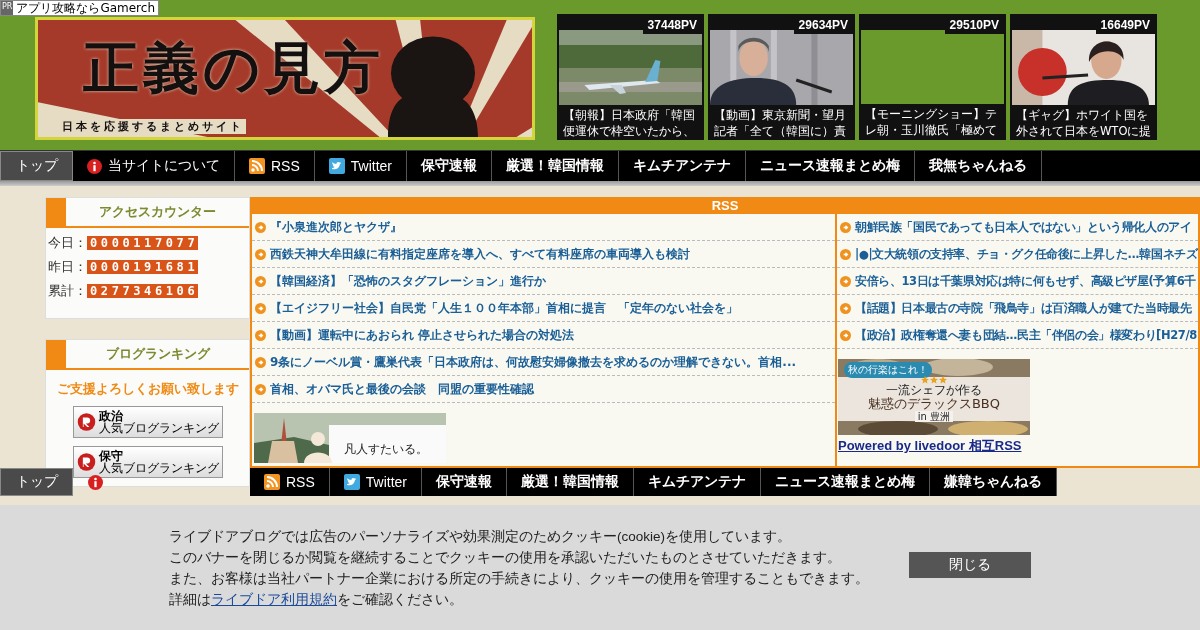 The width and height of the screenshot is (1200, 630). Describe the element at coordinates (1017, 281) in the screenshot. I see `feed-link: 安倍ら、13日は千葉県対応は特に何もせず、高級ピザ屋(予算6千` at that location.